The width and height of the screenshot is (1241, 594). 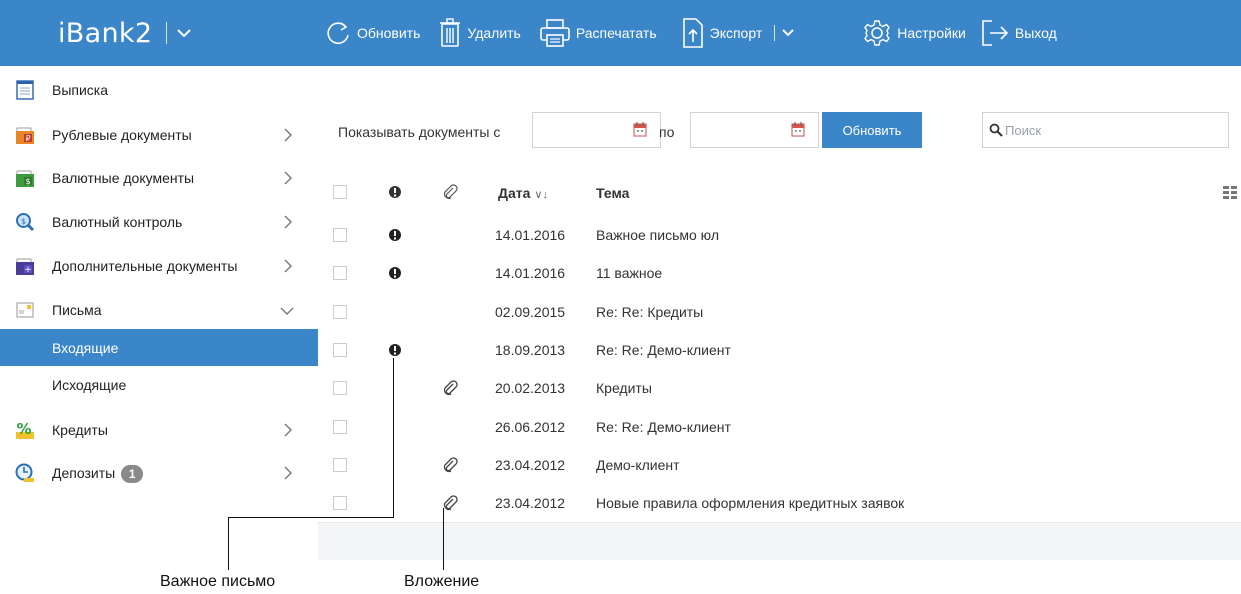 What do you see at coordinates (616, 33) in the screenshot?
I see `print-label: Распечатать` at bounding box center [616, 33].